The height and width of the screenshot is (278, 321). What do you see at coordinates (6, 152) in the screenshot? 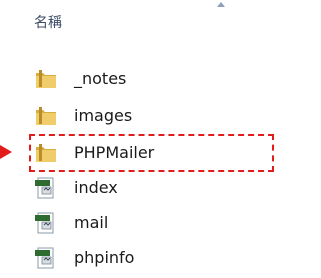
I see `pointer-arrow-icon` at bounding box center [6, 152].